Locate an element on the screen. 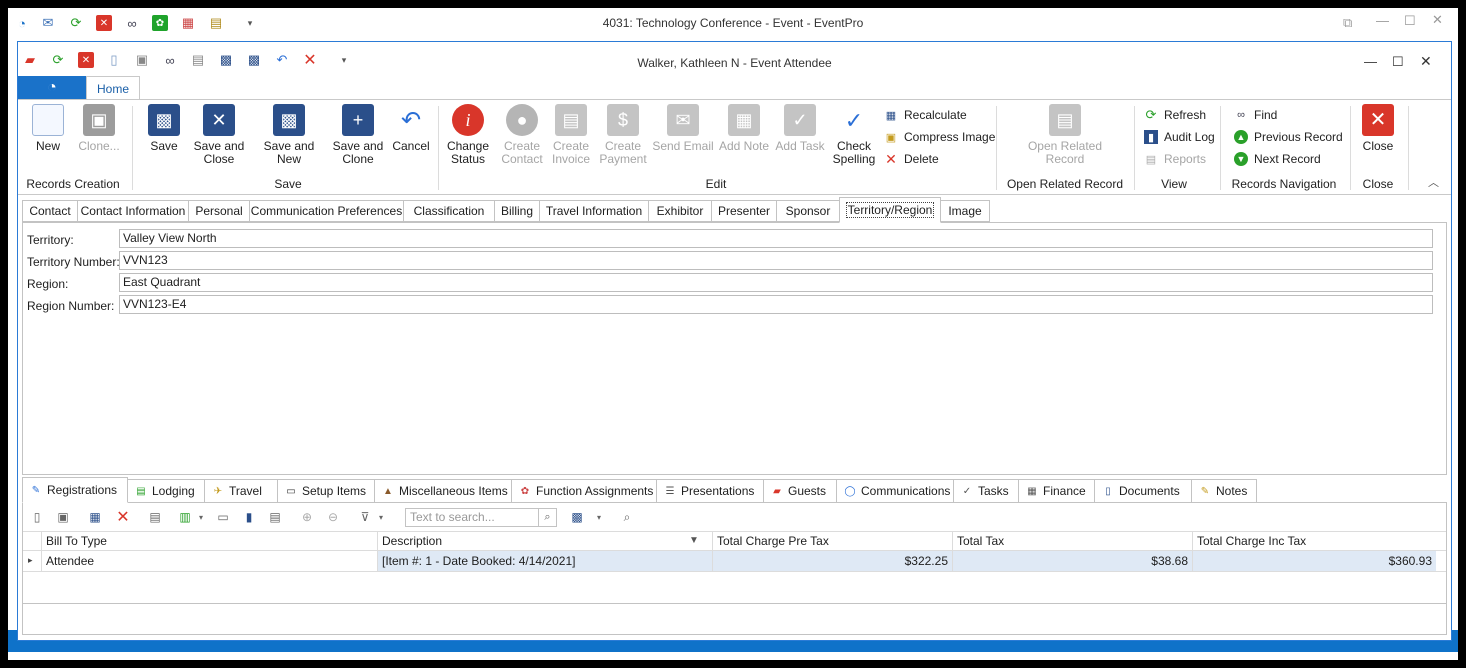 The height and width of the screenshot is (668, 1466). grid-print-icon: ▤ is located at coordinates (155, 517).